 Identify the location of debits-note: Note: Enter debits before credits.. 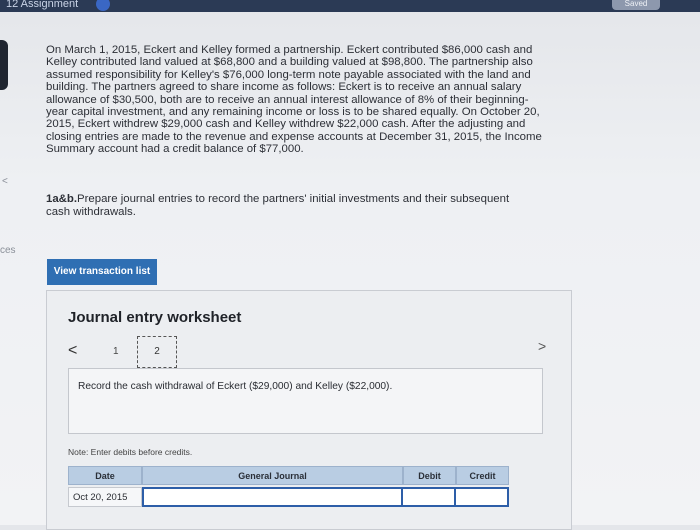
(130, 452).